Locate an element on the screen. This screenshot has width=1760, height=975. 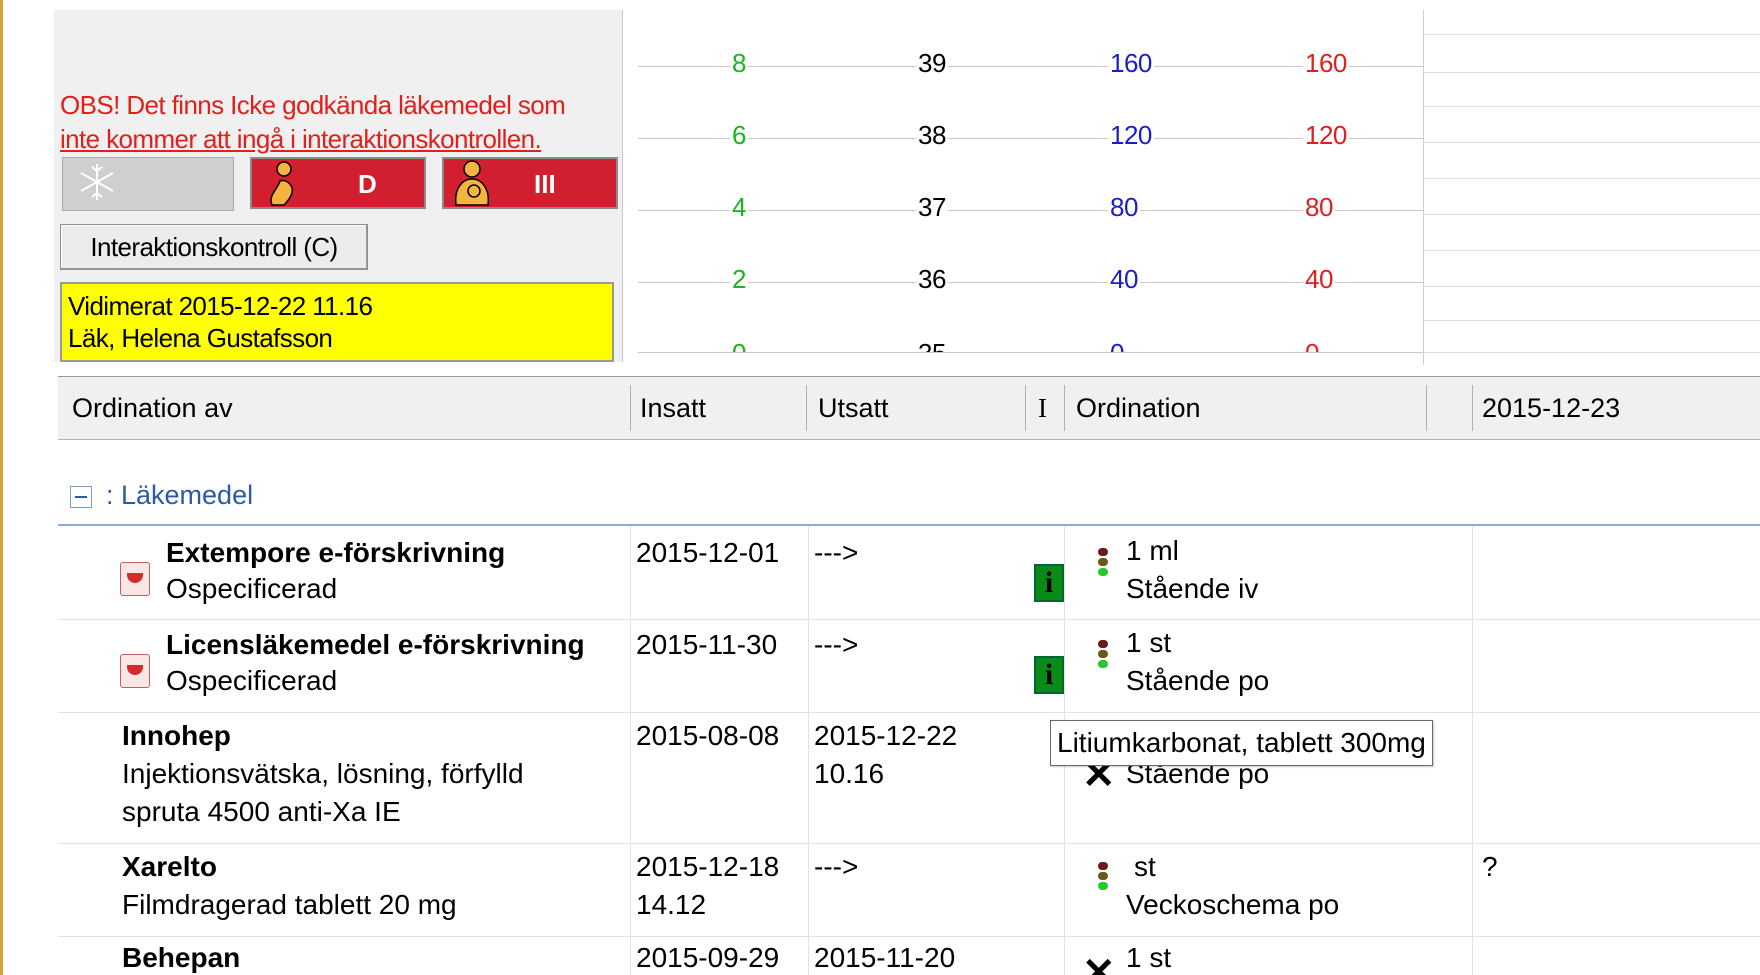
dose: 1 ml is located at coordinates (1152, 550).